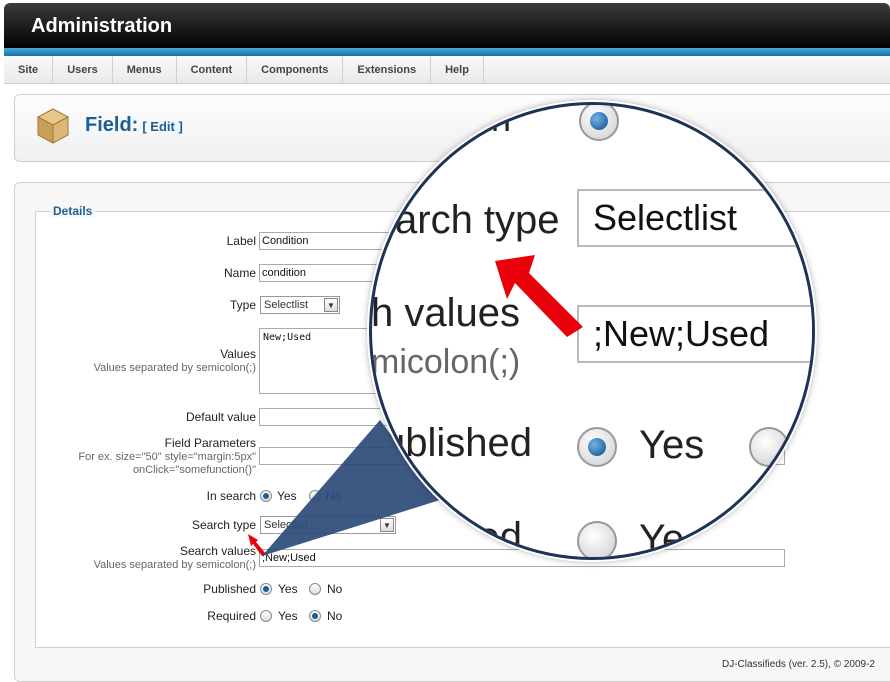 The height and width of the screenshot is (682, 890). Describe the element at coordinates (672, 445) in the screenshot. I see `zoom-published-yes: Yes` at that location.